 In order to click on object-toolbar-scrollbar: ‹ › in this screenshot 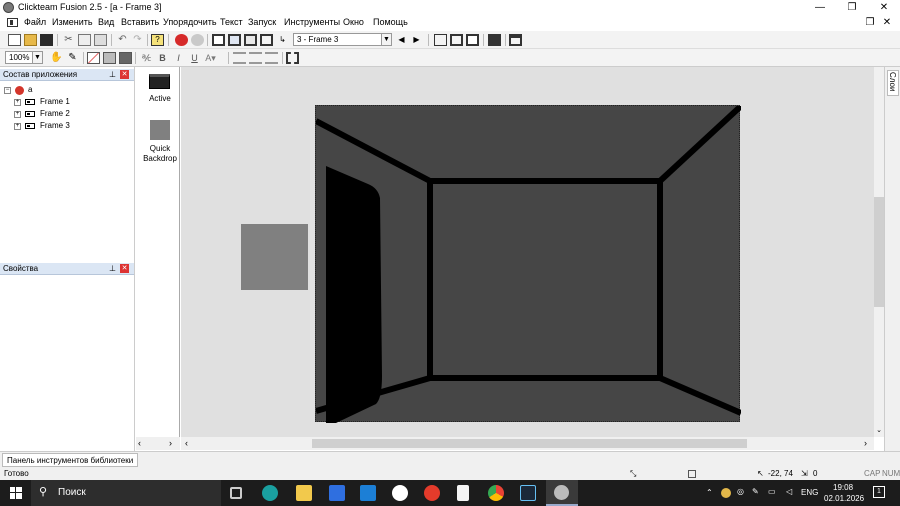, I will do `click(158, 443)`.